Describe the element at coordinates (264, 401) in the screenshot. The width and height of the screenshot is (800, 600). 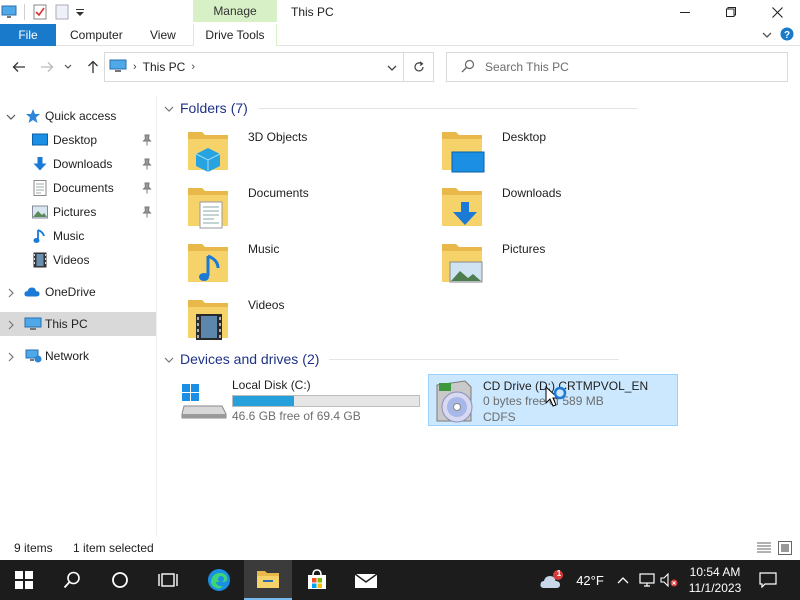
I see `drive-usage-fill` at that location.